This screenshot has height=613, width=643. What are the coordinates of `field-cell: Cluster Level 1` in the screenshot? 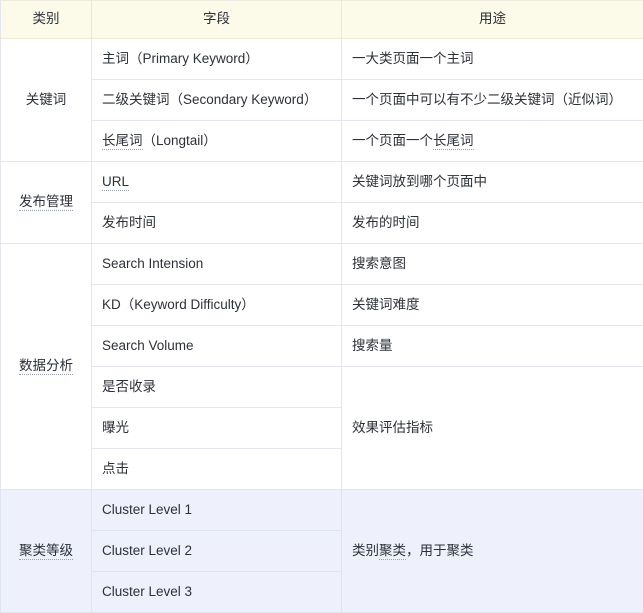 It's located at (217, 510).